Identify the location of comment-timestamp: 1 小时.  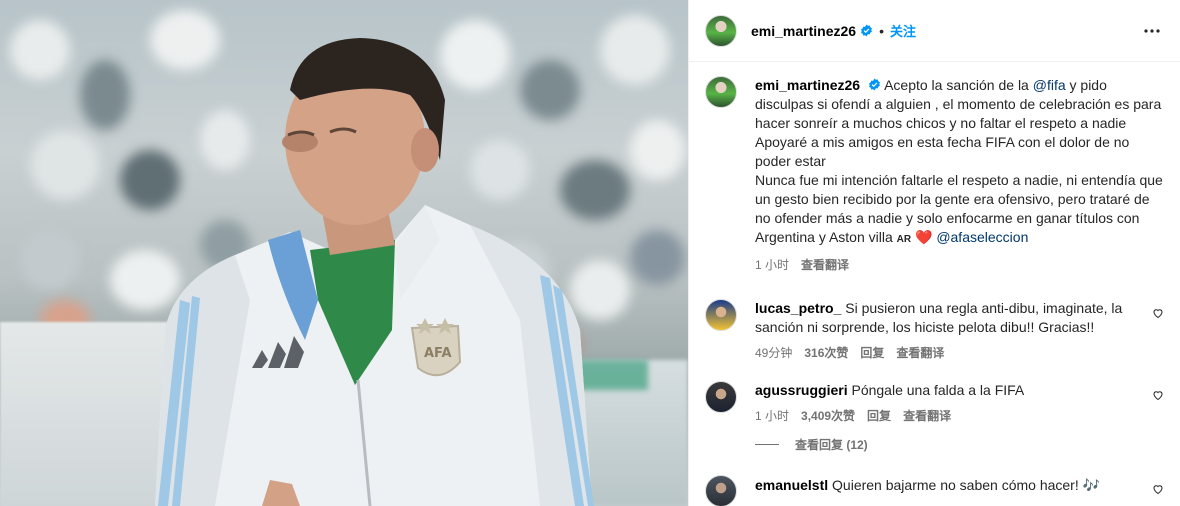
(772, 415).